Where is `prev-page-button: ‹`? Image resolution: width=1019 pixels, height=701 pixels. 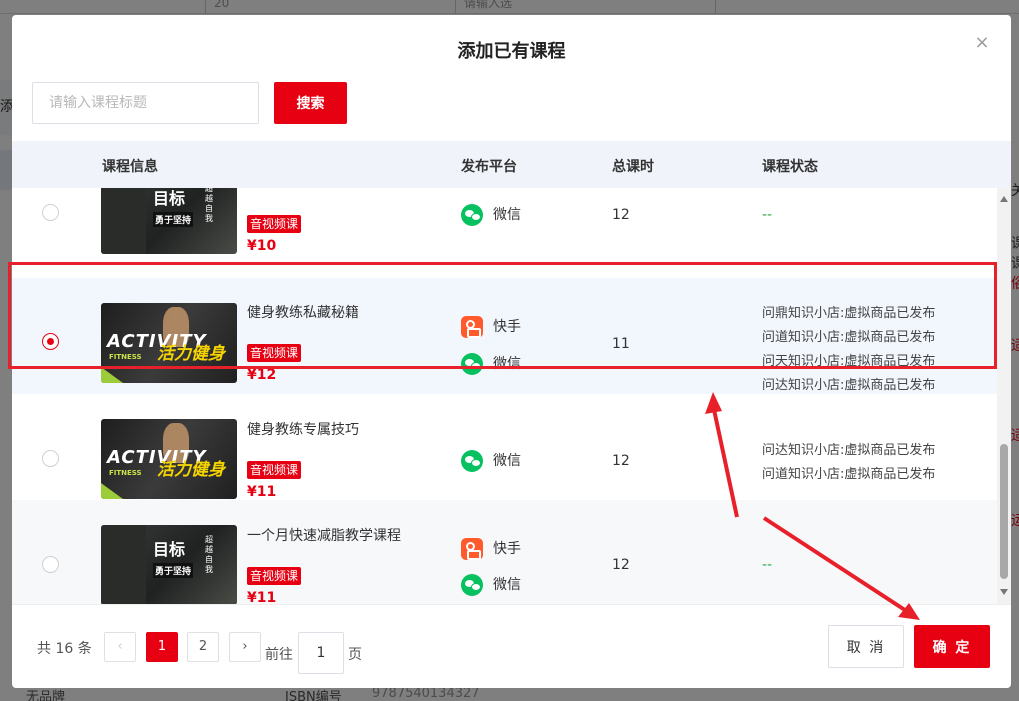 prev-page-button: ‹ is located at coordinates (120, 647).